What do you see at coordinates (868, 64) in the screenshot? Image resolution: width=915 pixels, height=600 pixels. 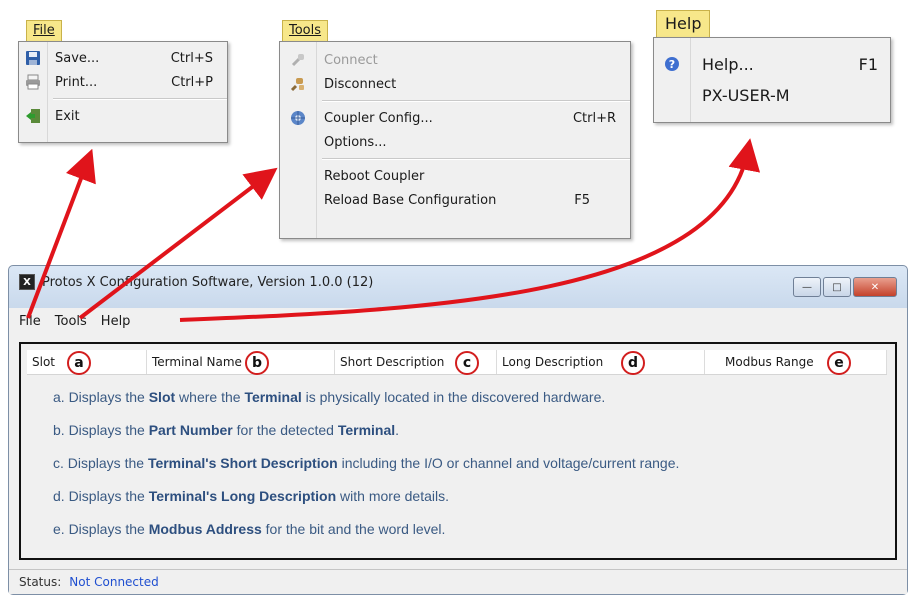 I see `menu-item-shortcut: F1` at bounding box center [868, 64].